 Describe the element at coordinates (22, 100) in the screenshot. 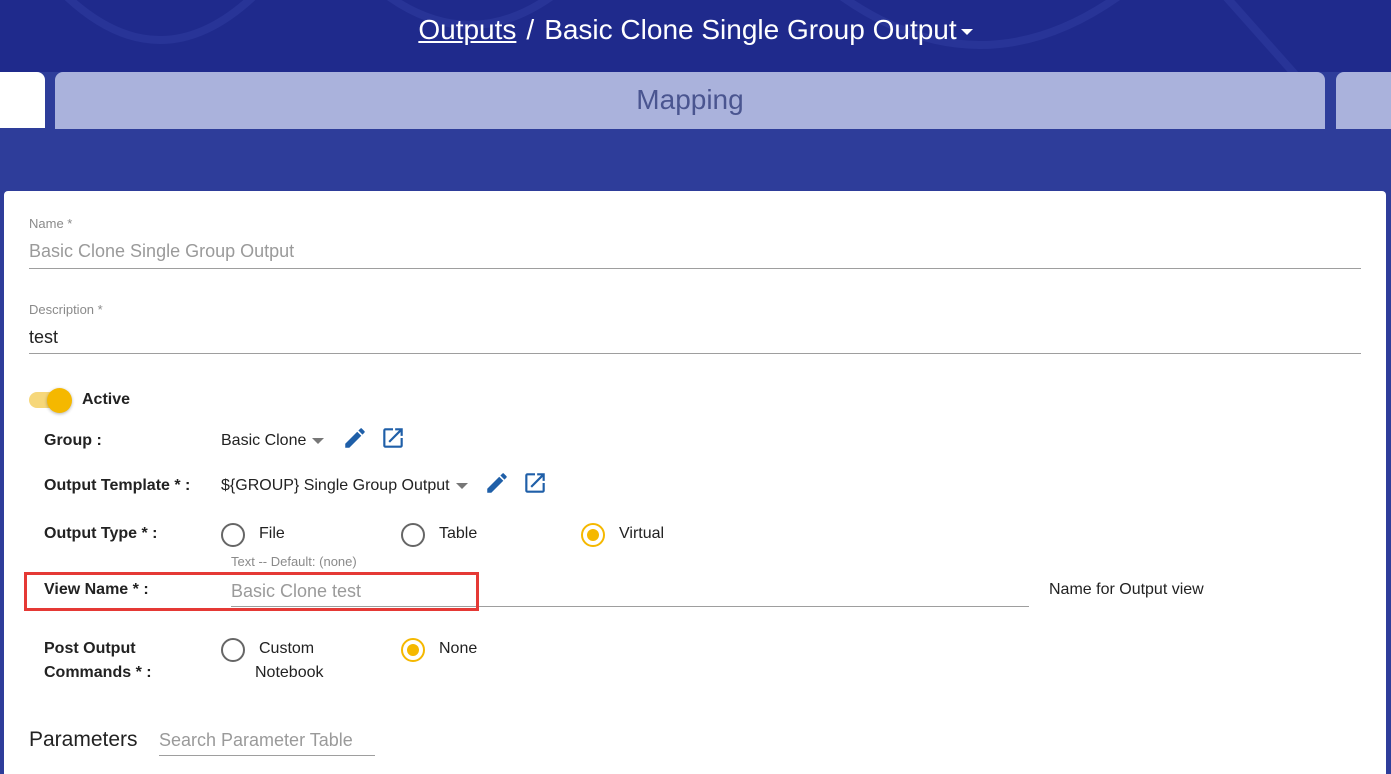

I see `tab-previous` at that location.